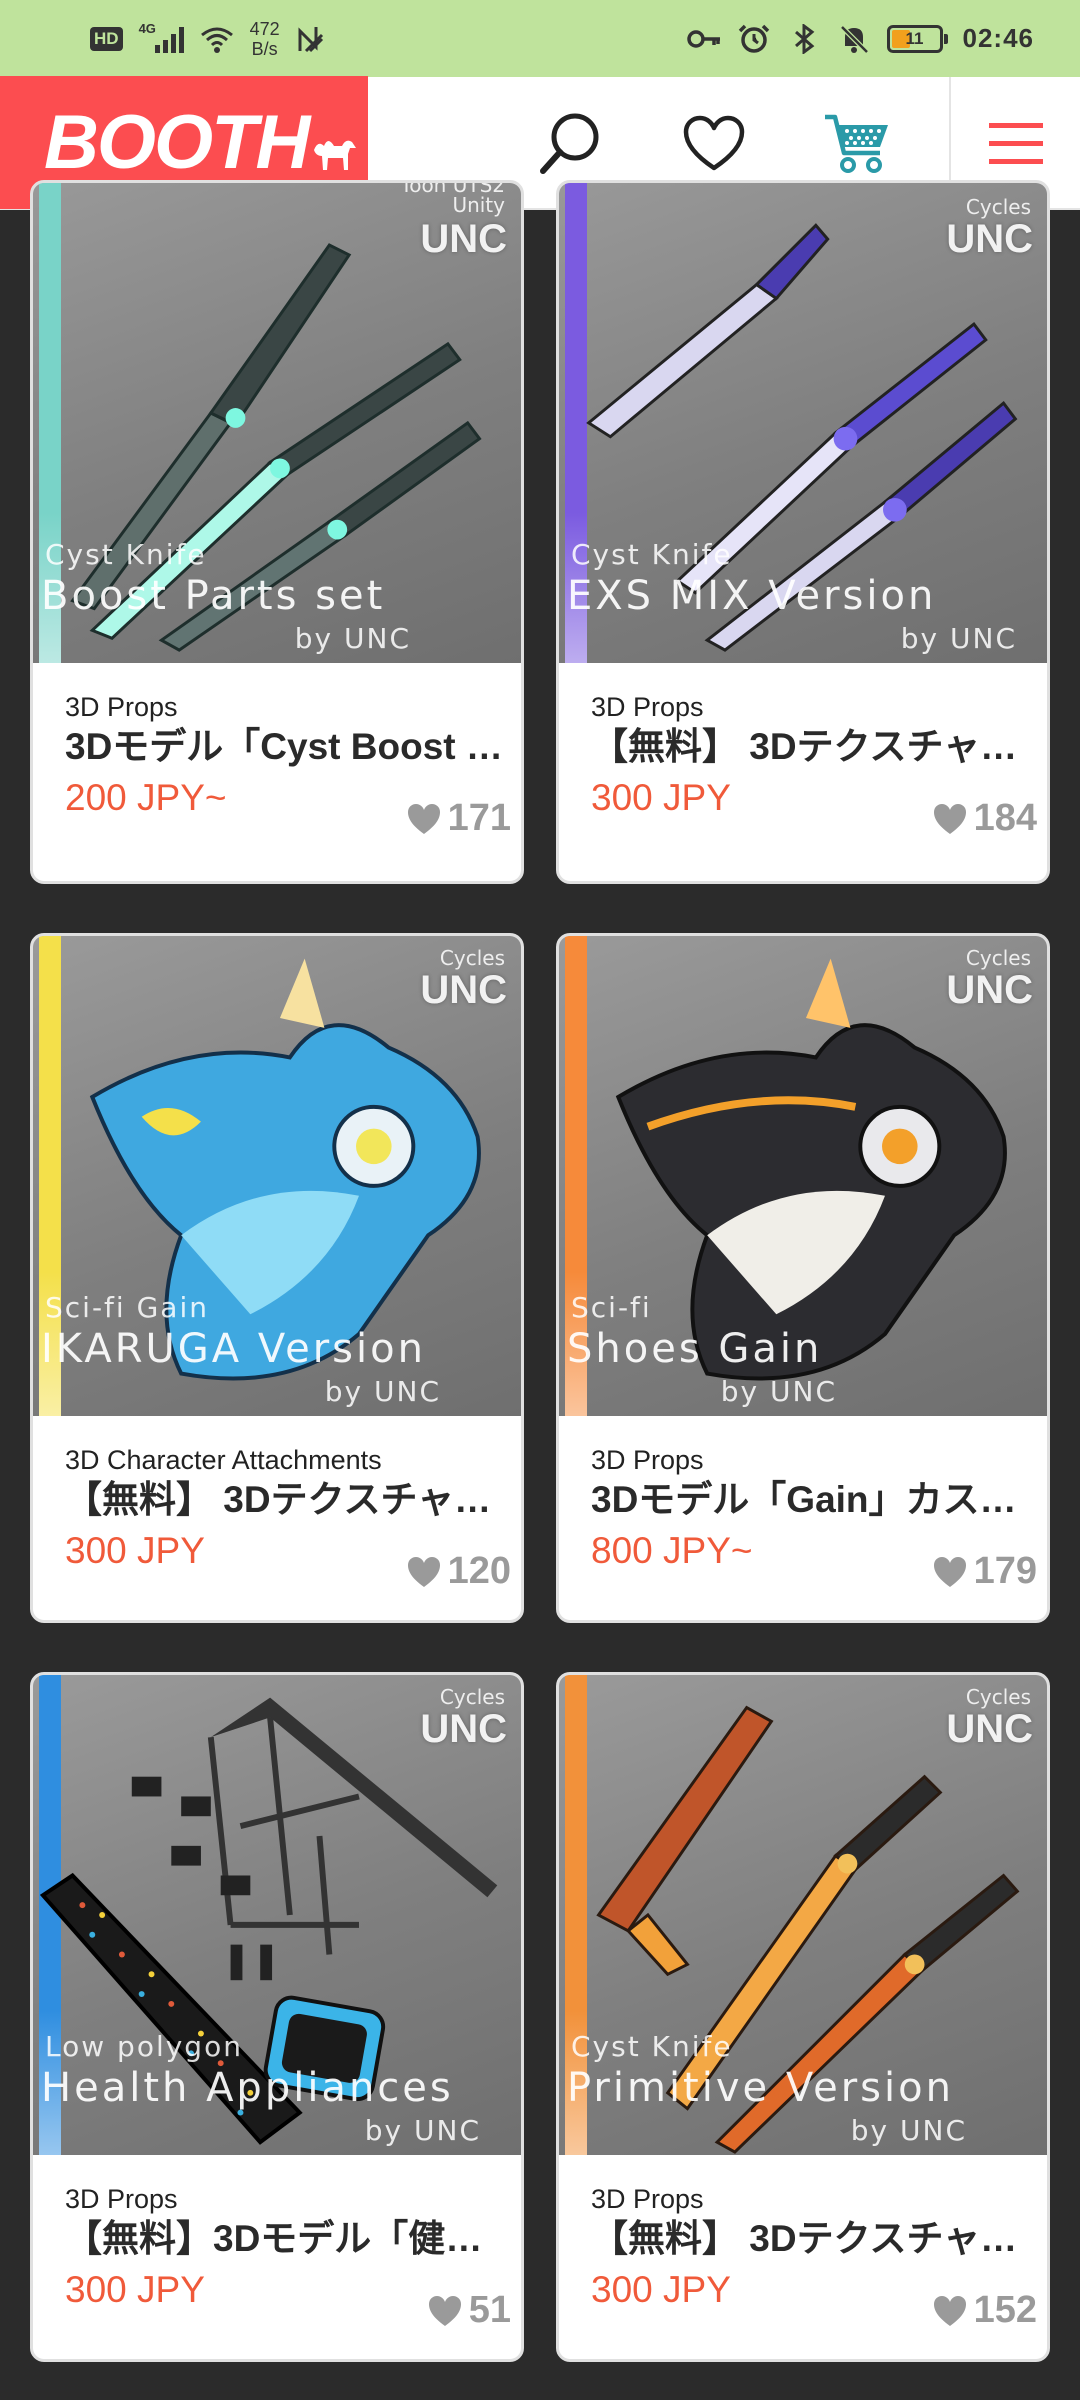 This screenshot has height=2400, width=1080. Describe the element at coordinates (213, 596) in the screenshot. I see `thumb-title: Boost Parts set` at that location.